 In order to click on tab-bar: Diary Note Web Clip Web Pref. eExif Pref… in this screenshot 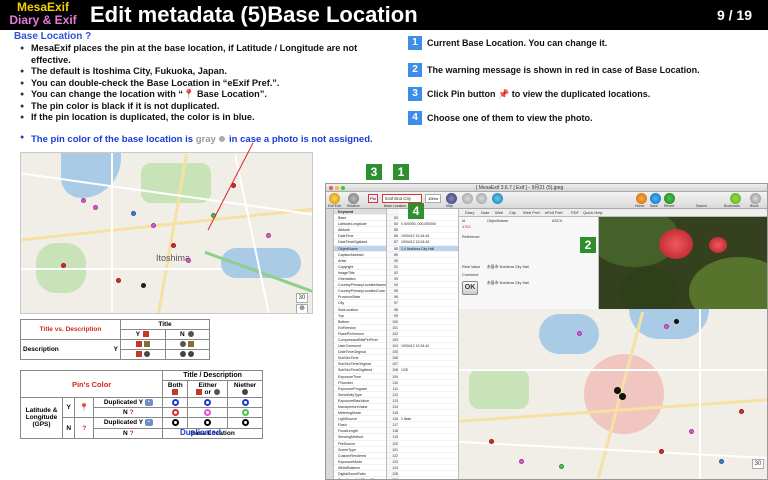, I will do `click(613, 213)`.